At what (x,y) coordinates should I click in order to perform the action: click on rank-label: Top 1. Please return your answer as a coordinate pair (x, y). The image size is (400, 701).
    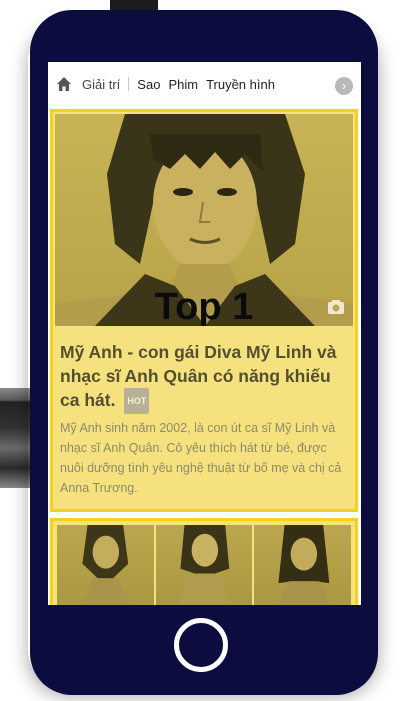
    Looking at the image, I should click on (204, 306).